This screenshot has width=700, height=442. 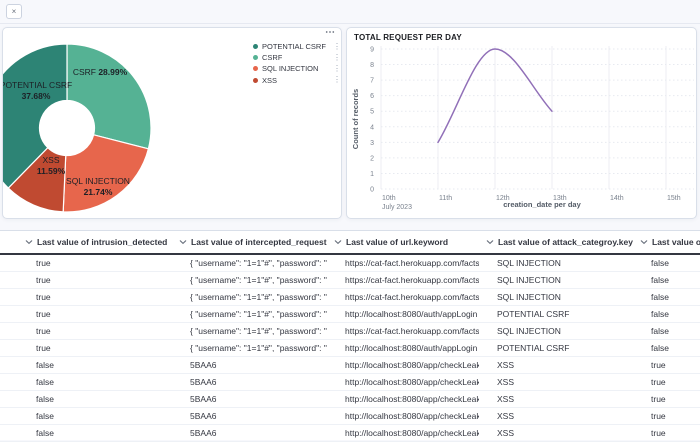 I want to click on column-header-label: Last value of url.keyword, so click(x=397, y=242).